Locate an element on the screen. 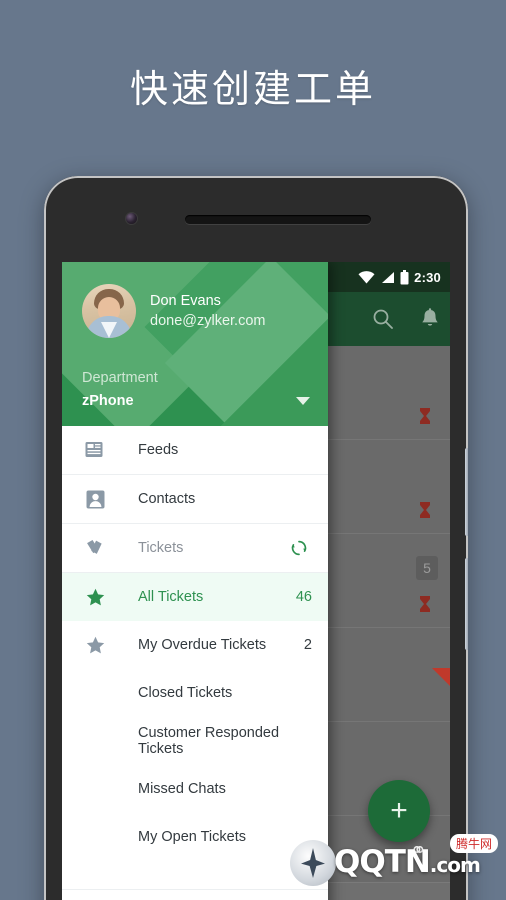  wifi-icon is located at coordinates (366, 276).